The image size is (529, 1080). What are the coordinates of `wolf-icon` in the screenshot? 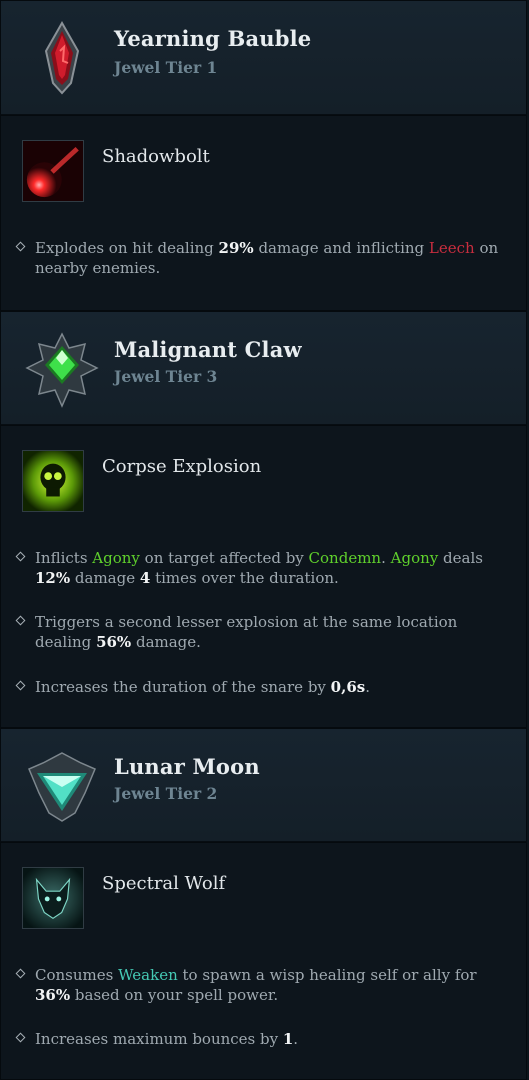 It's located at (53, 898).